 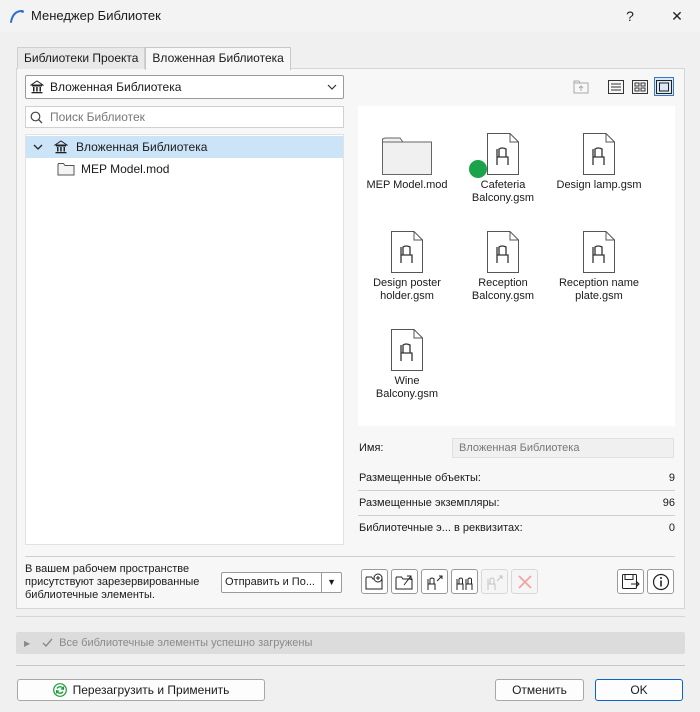 What do you see at coordinates (184, 169) in the screenshot?
I see `tree-item-mep-model: MEP Model.mod` at bounding box center [184, 169].